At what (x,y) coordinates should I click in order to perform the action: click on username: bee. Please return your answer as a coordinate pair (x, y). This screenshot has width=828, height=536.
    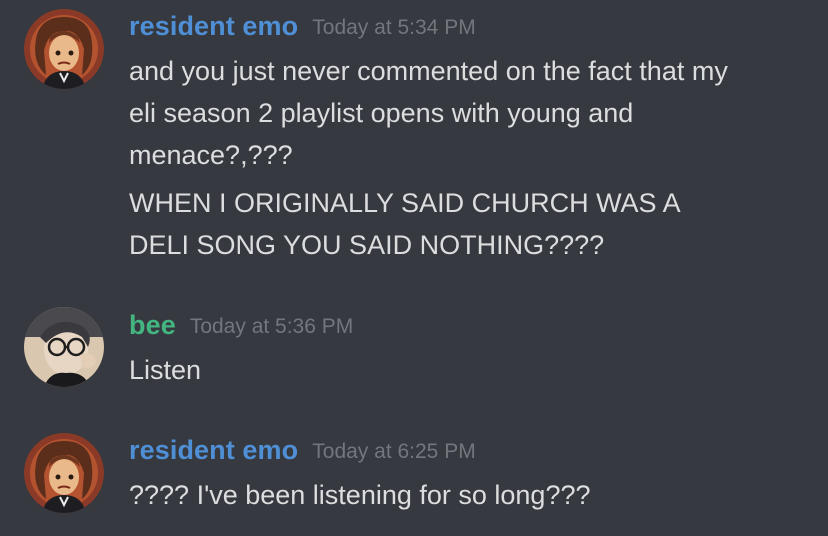
    Looking at the image, I should click on (152, 325).